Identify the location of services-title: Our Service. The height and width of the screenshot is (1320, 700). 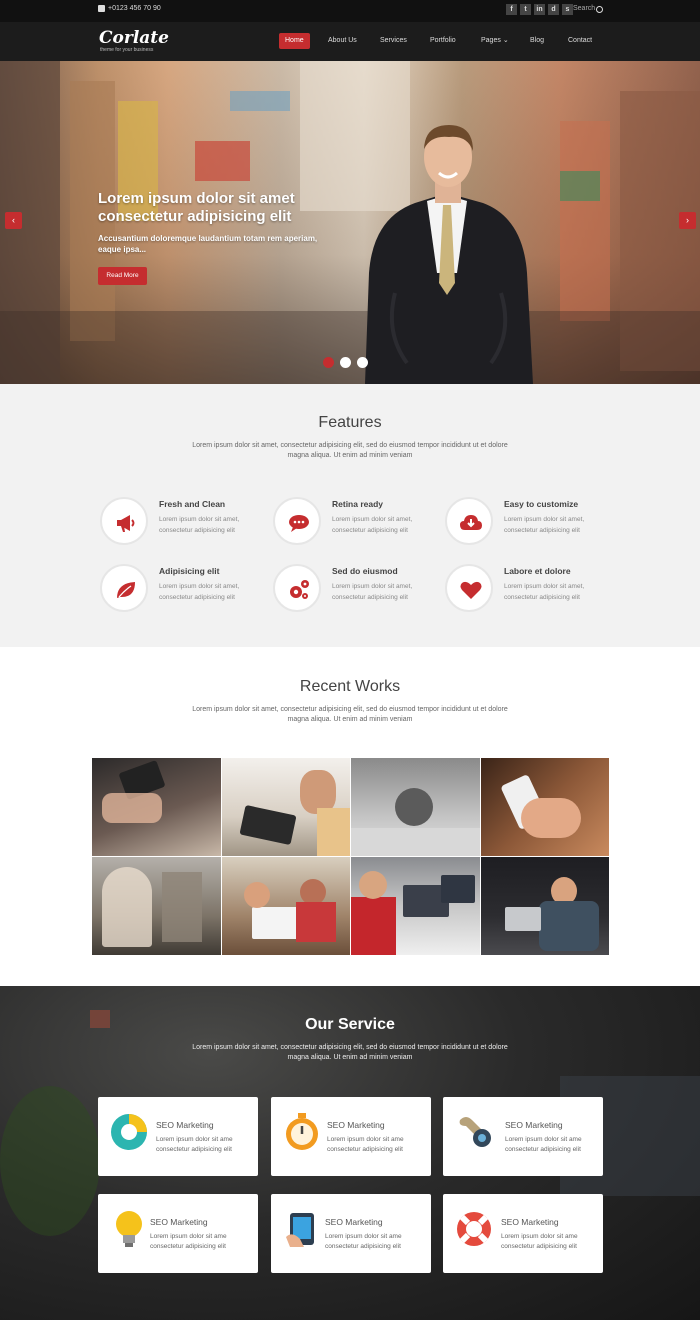
(350, 1024).